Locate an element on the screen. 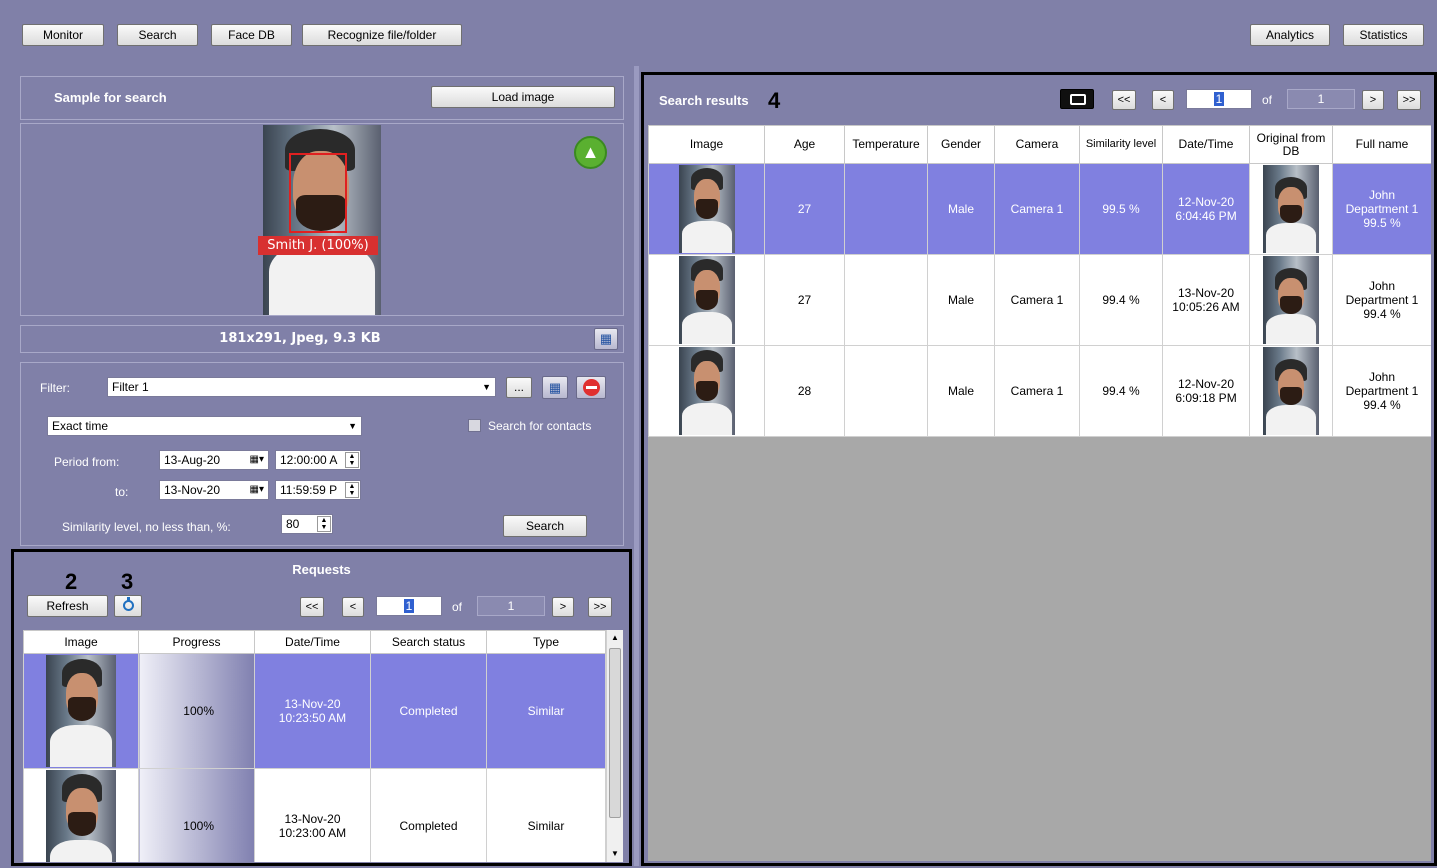 The width and height of the screenshot is (1437, 868). col-age: Age is located at coordinates (804, 144).